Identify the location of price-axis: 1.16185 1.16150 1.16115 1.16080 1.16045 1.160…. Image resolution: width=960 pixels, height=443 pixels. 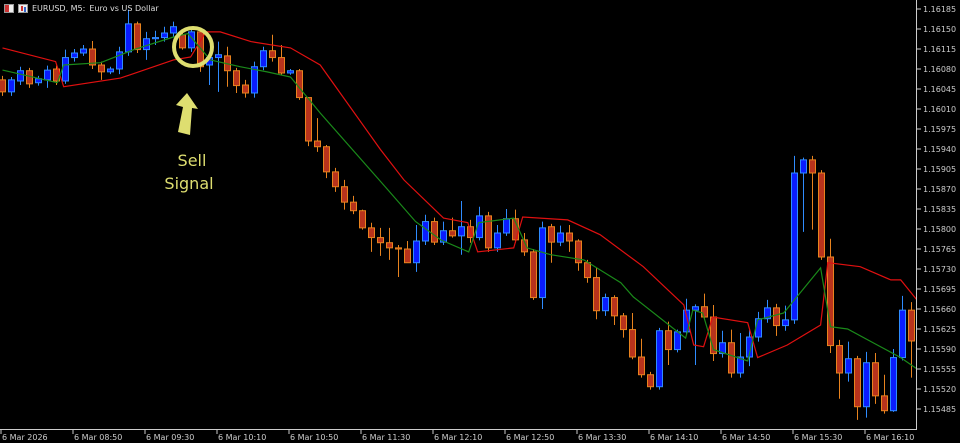
(936, 209).